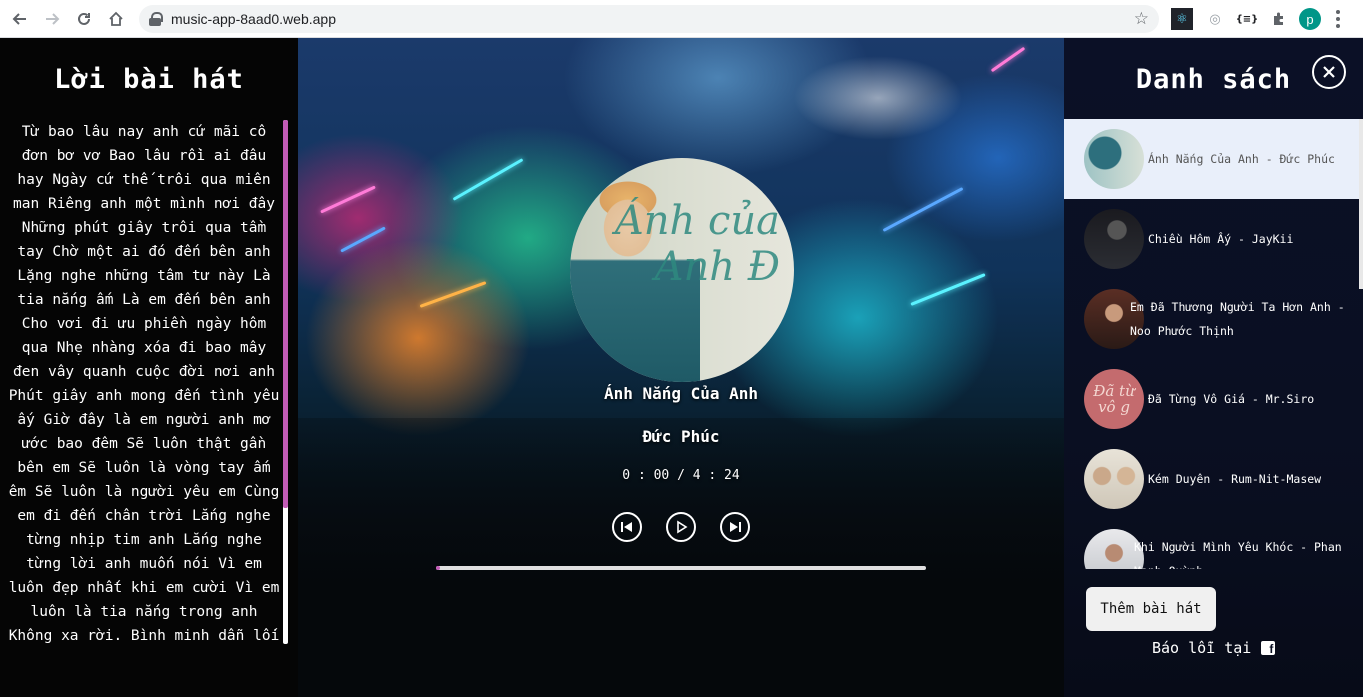 The image size is (1363, 697). Describe the element at coordinates (52, 19) in the screenshot. I see `forward-arrow-icon` at that location.